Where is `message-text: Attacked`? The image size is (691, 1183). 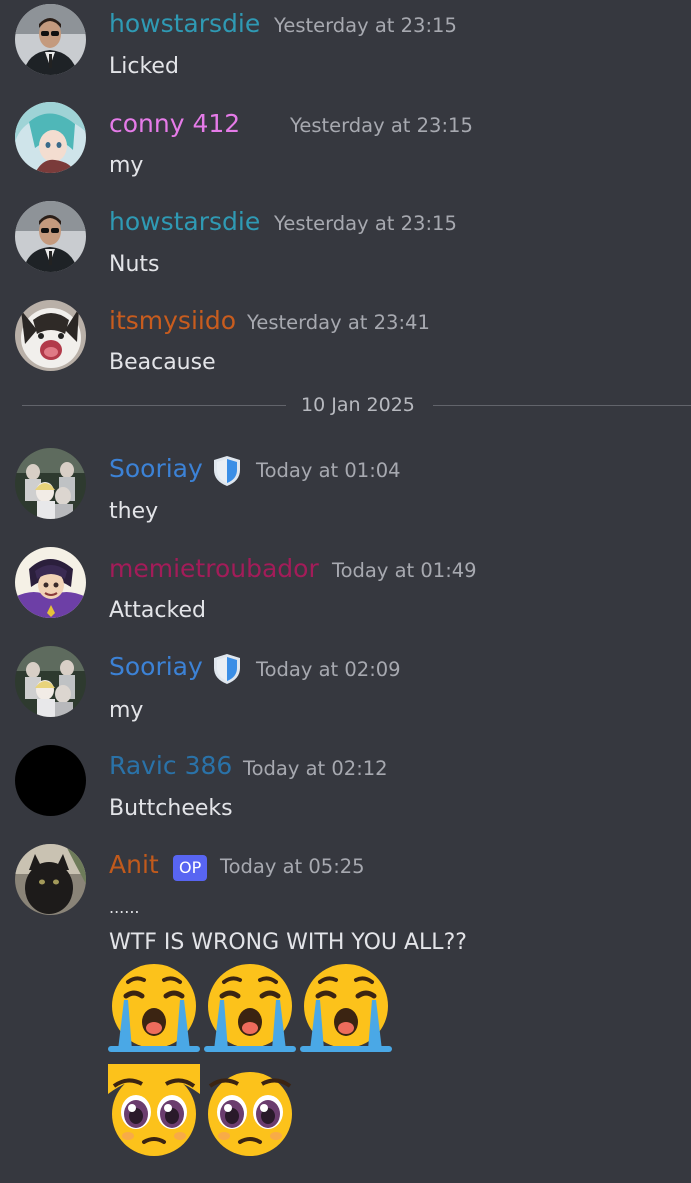 message-text: Attacked is located at coordinates (157, 610).